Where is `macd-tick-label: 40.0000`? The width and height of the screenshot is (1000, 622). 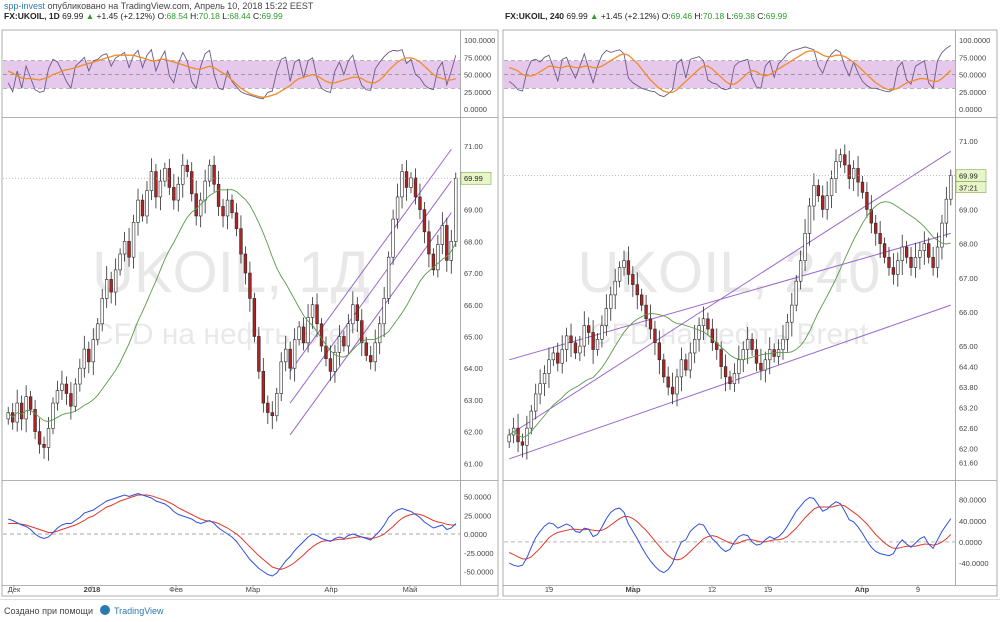
macd-tick-label: 40.0000 is located at coordinates (972, 521).